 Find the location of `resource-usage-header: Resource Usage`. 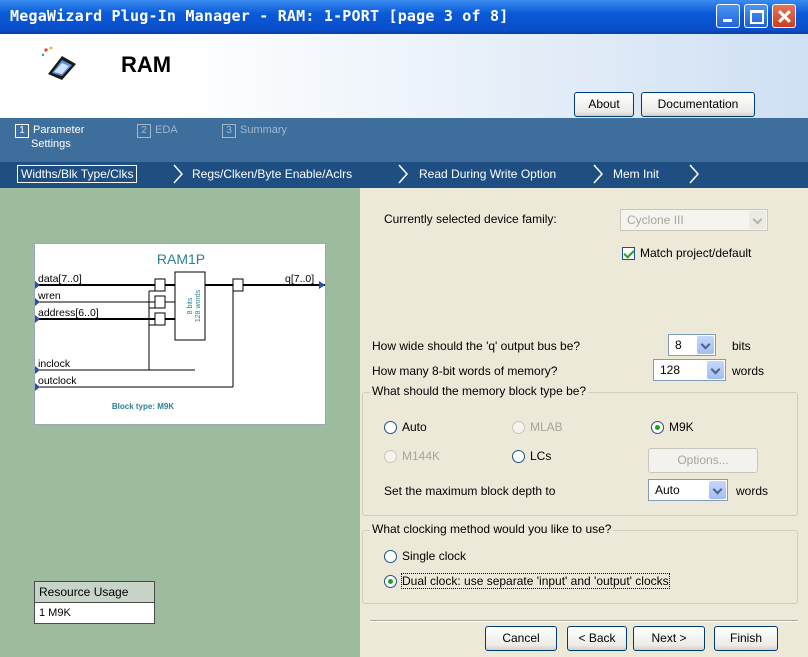

resource-usage-header: Resource Usage is located at coordinates (94, 592).